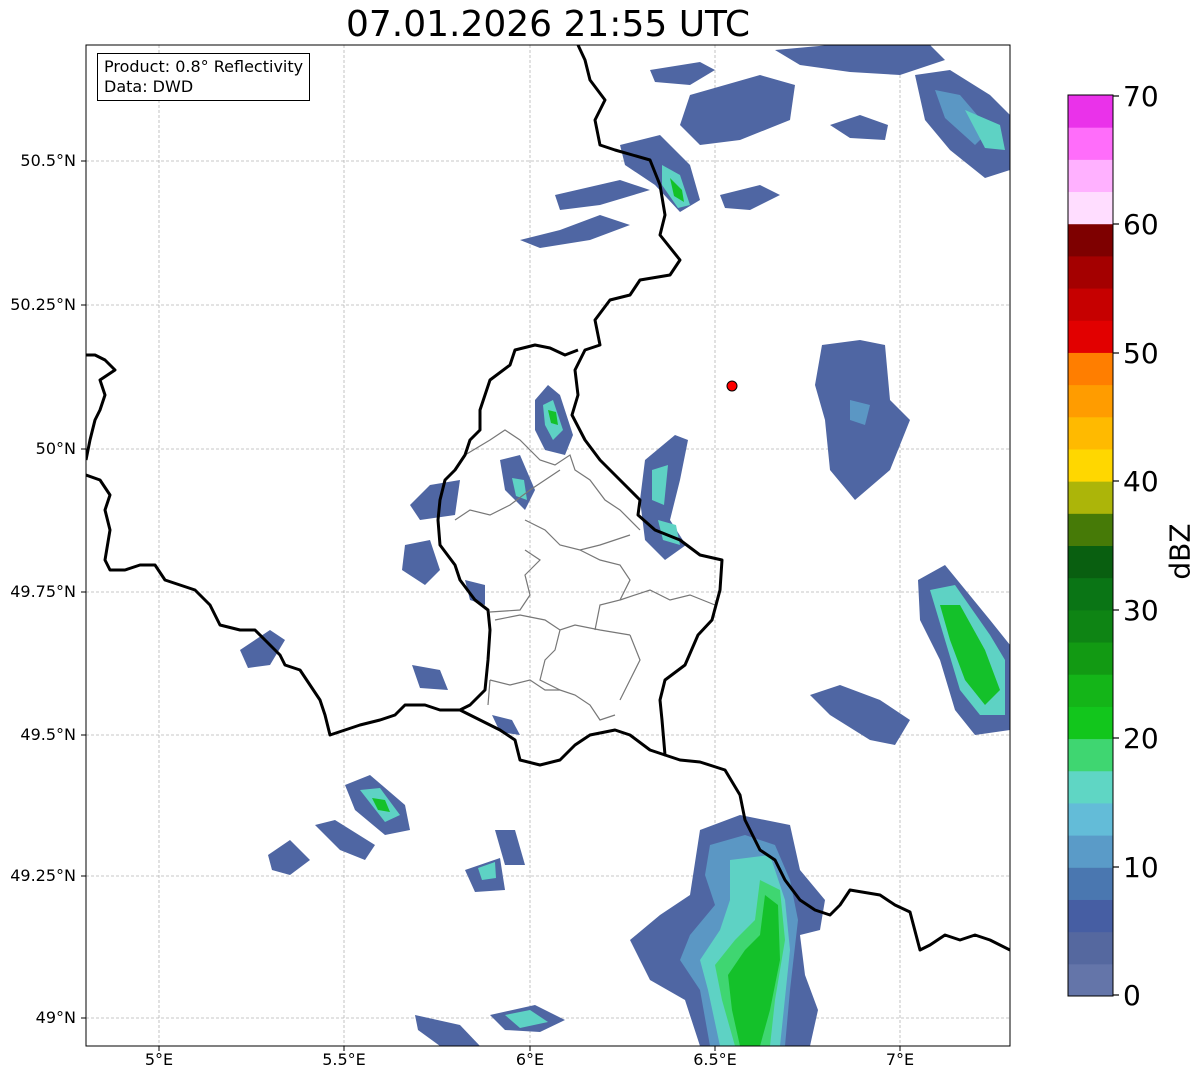 The height and width of the screenshot is (1081, 1202). What do you see at coordinates (1132, 995) in the screenshot?
I see `colorbar-tick-label: 0` at bounding box center [1132, 995].